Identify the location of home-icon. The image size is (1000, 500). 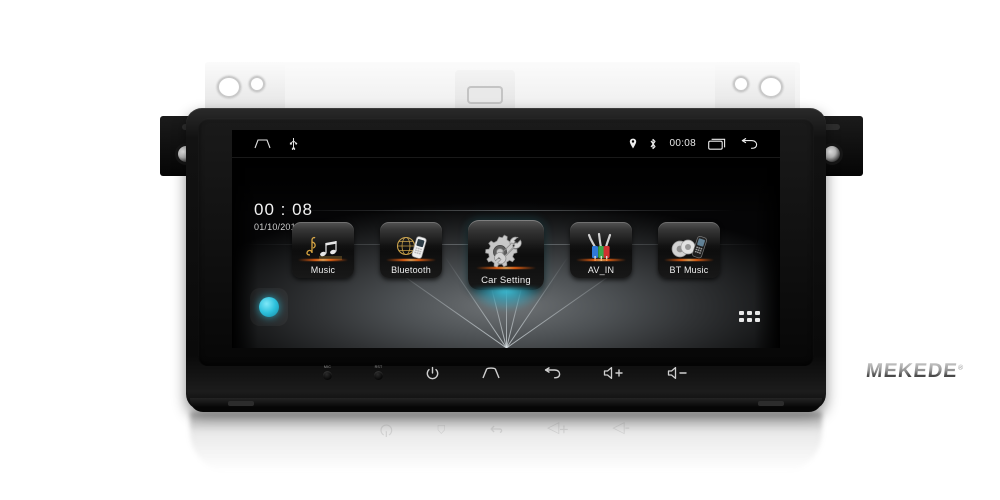
(262, 143).